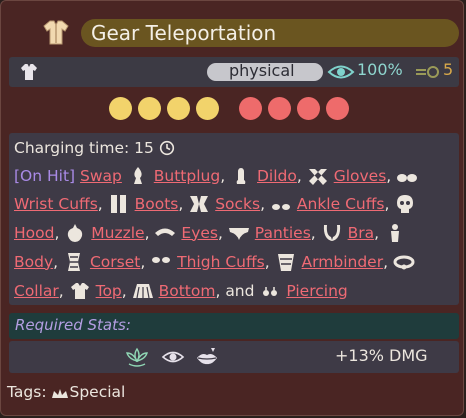 This screenshot has width=466, height=418. I want to click on item-link-piercing: Piercing, so click(316, 291).